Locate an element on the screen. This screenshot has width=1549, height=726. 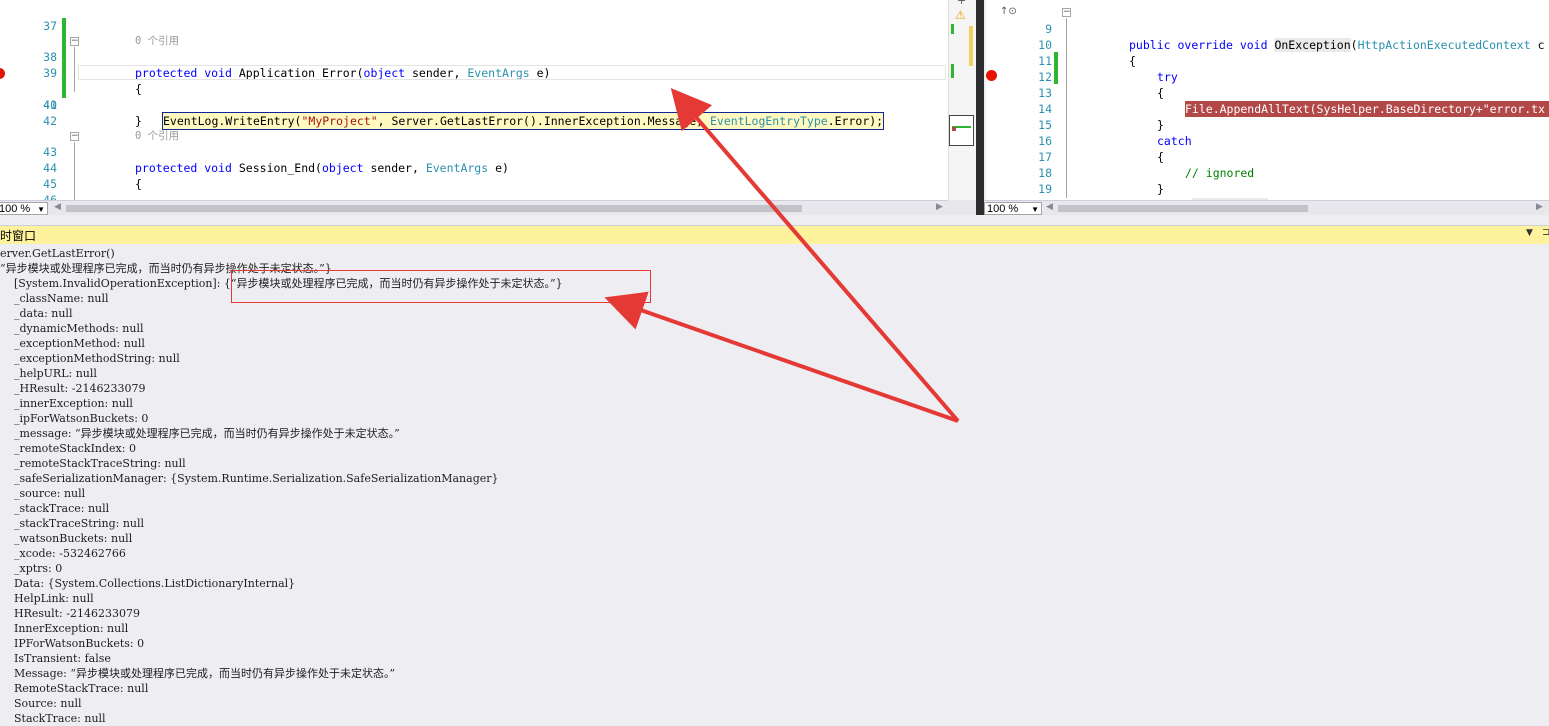
output-line: _remoteStackTraceString: null is located at coordinates (93, 463).